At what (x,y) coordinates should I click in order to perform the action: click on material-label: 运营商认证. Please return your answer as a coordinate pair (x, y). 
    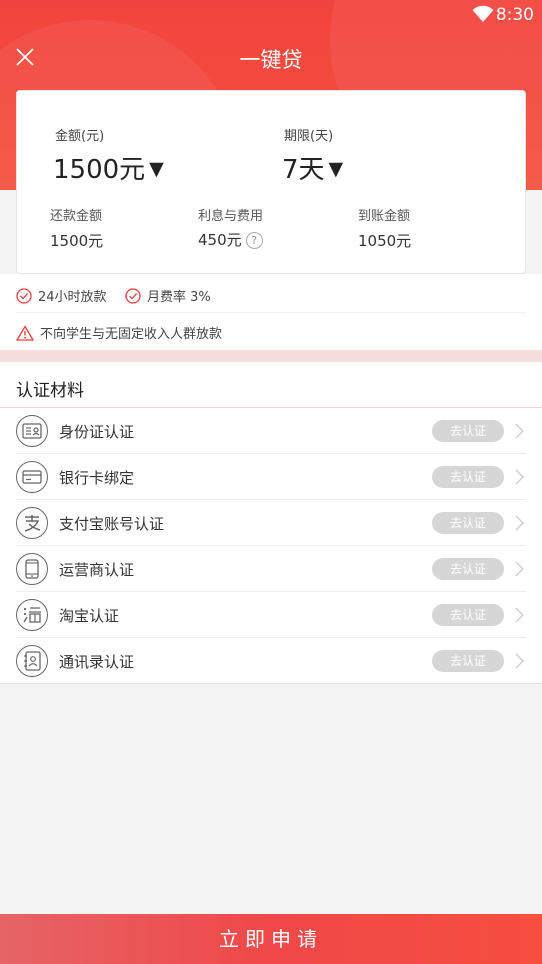
    Looking at the image, I should click on (97, 569).